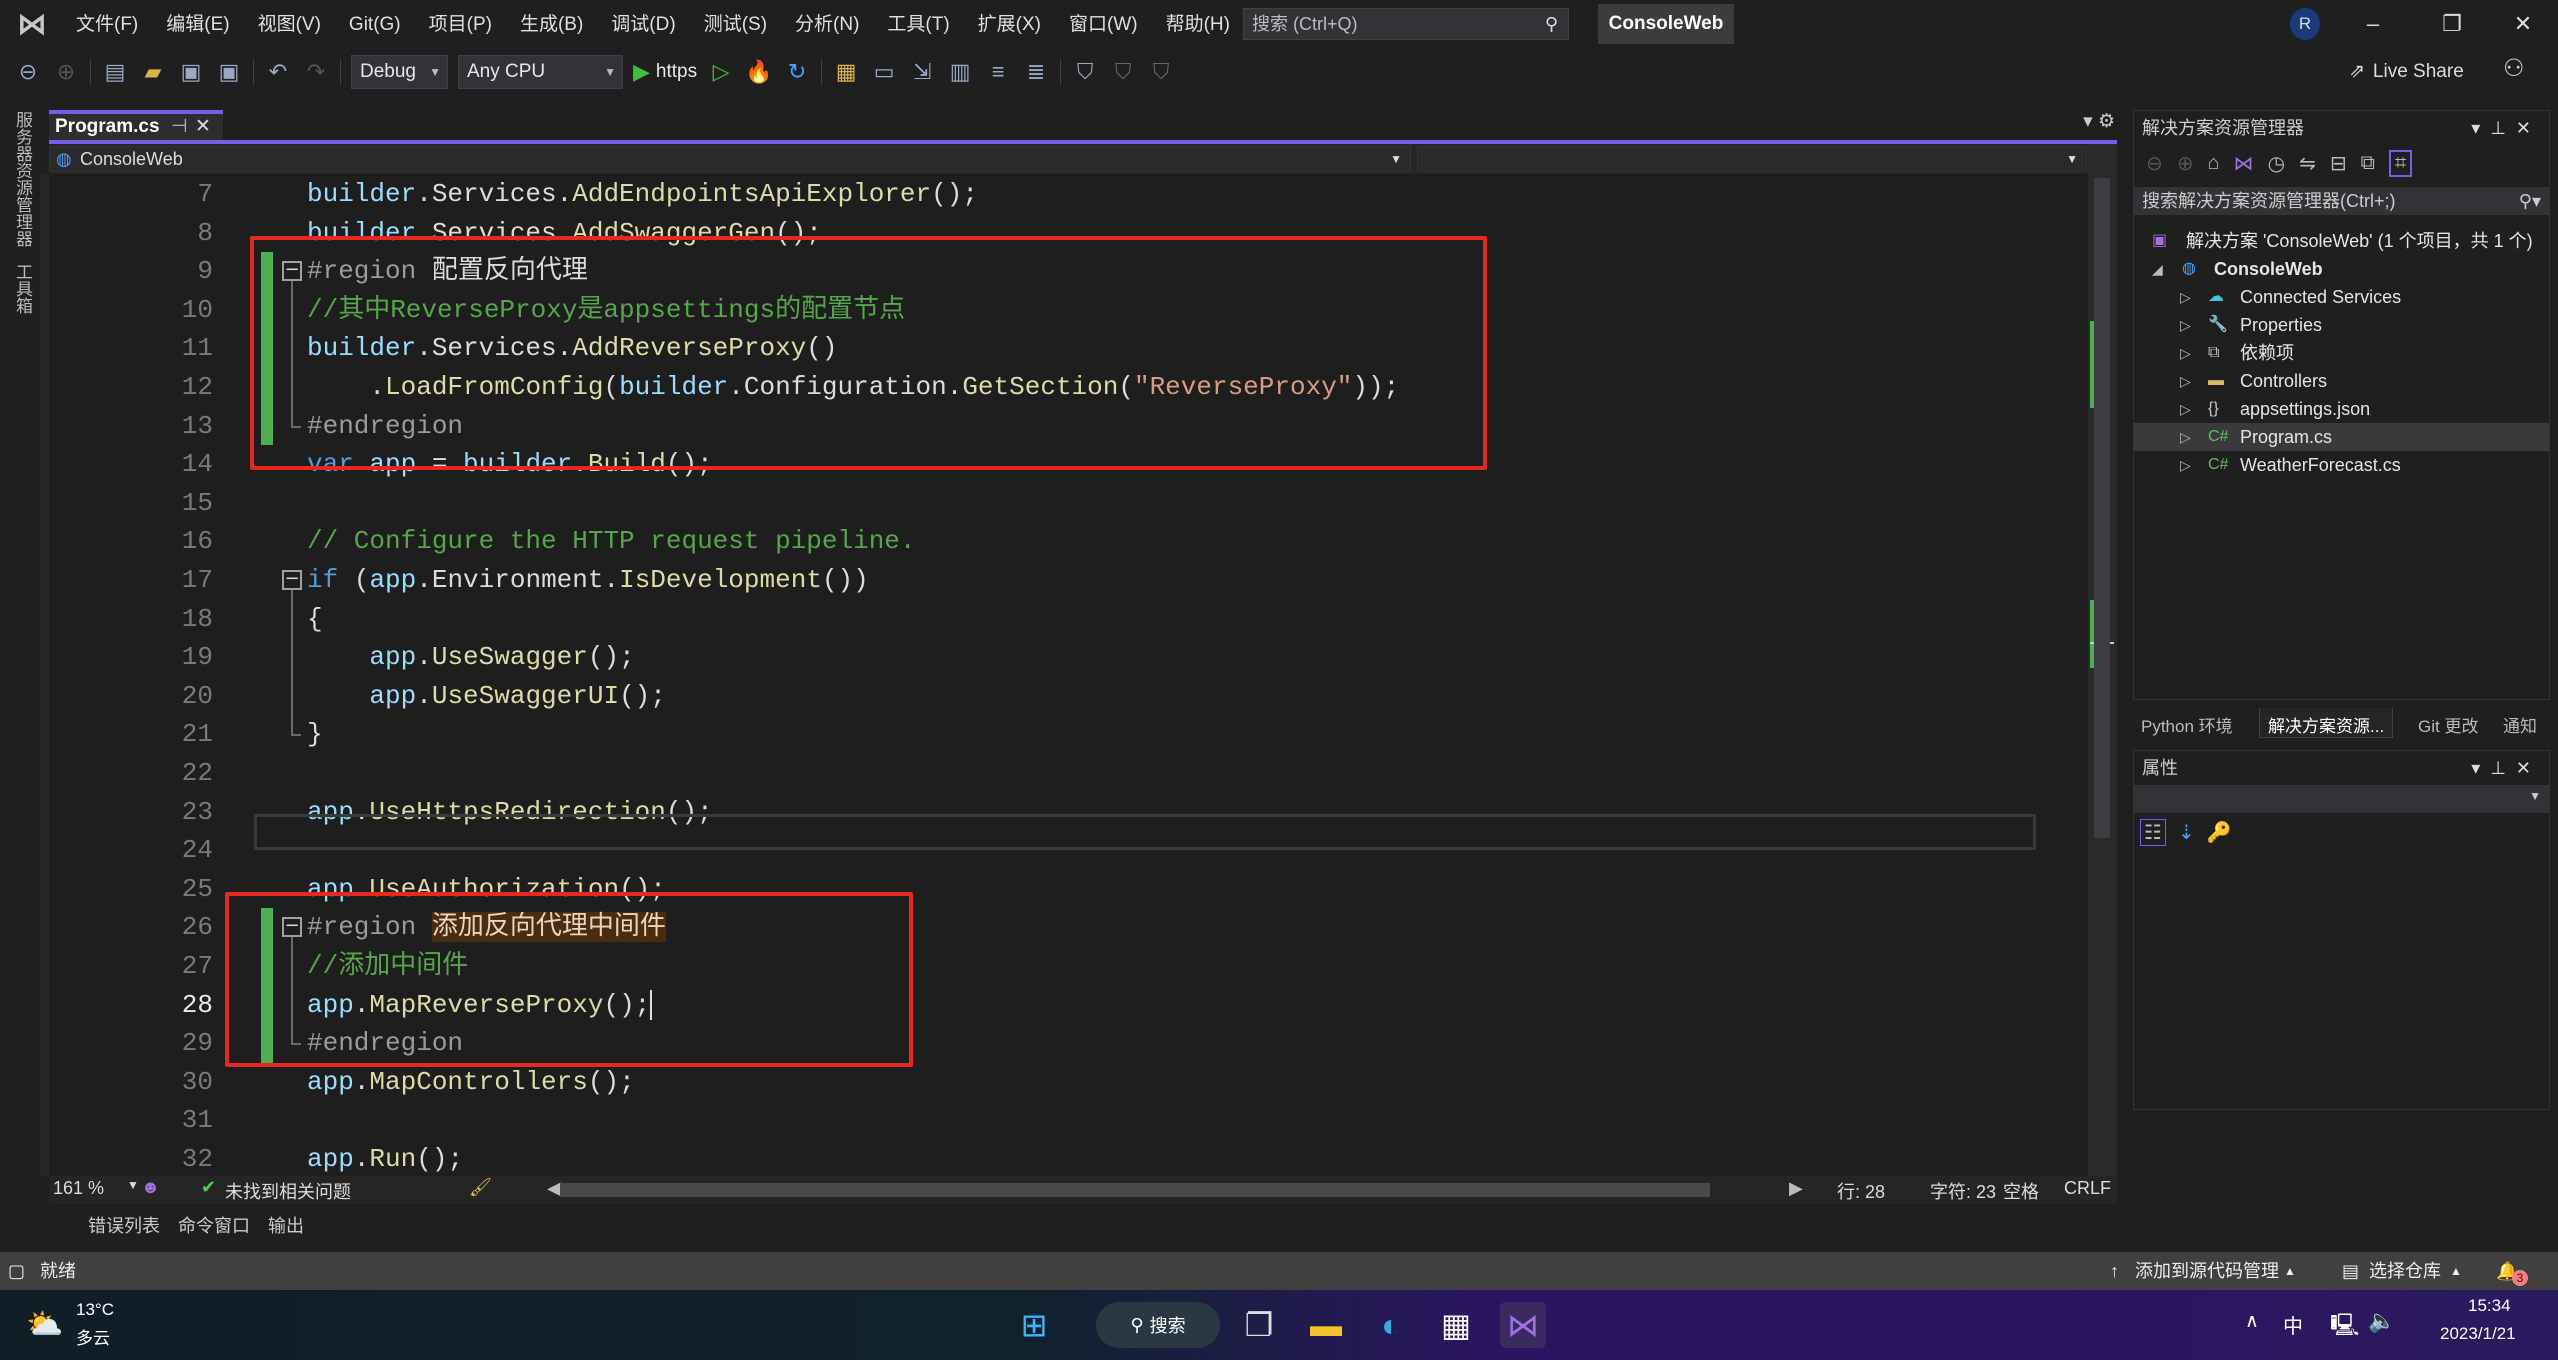 Image resolution: width=2558 pixels, height=1360 pixels. What do you see at coordinates (1158, 1325) in the screenshot?
I see `taskbar-search-button: ⚲ 搜索` at bounding box center [1158, 1325].